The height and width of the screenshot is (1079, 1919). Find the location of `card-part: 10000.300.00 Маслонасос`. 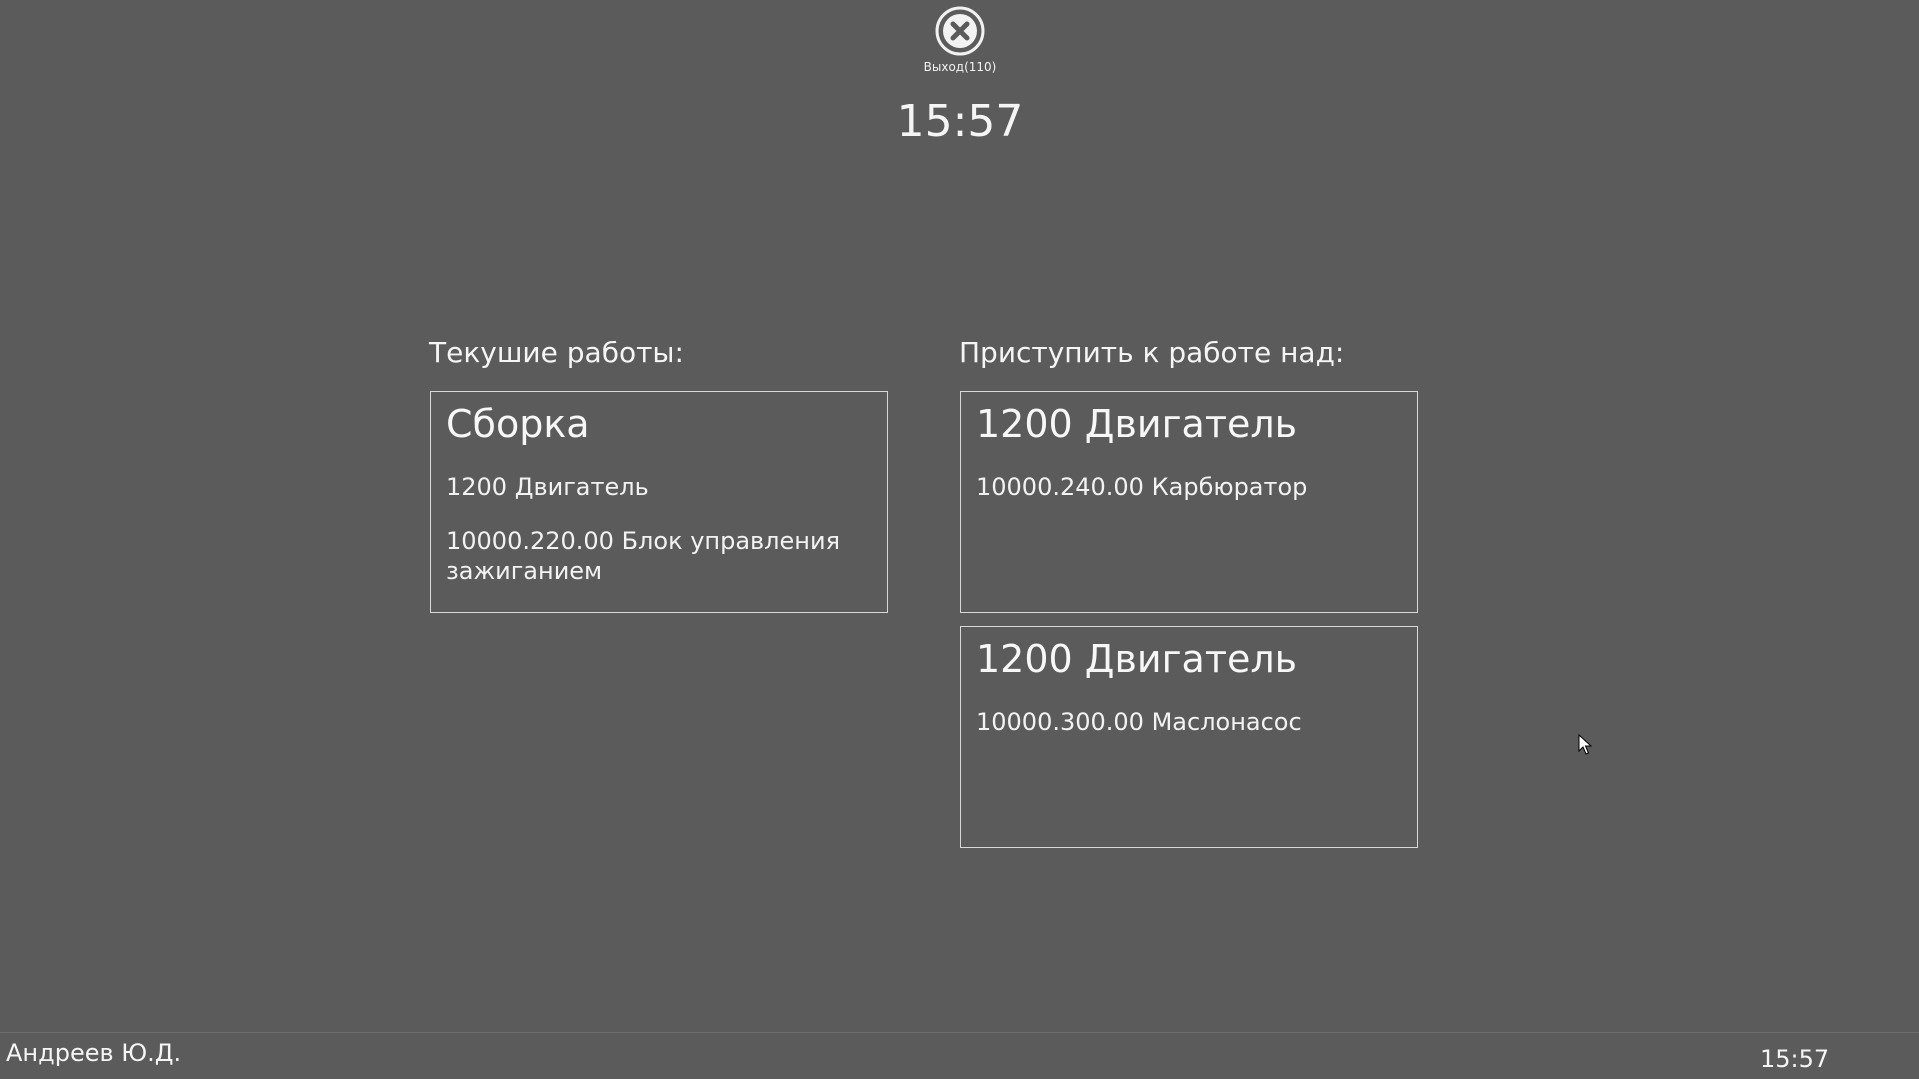

card-part: 10000.300.00 Маслонасос is located at coordinates (1139, 721).